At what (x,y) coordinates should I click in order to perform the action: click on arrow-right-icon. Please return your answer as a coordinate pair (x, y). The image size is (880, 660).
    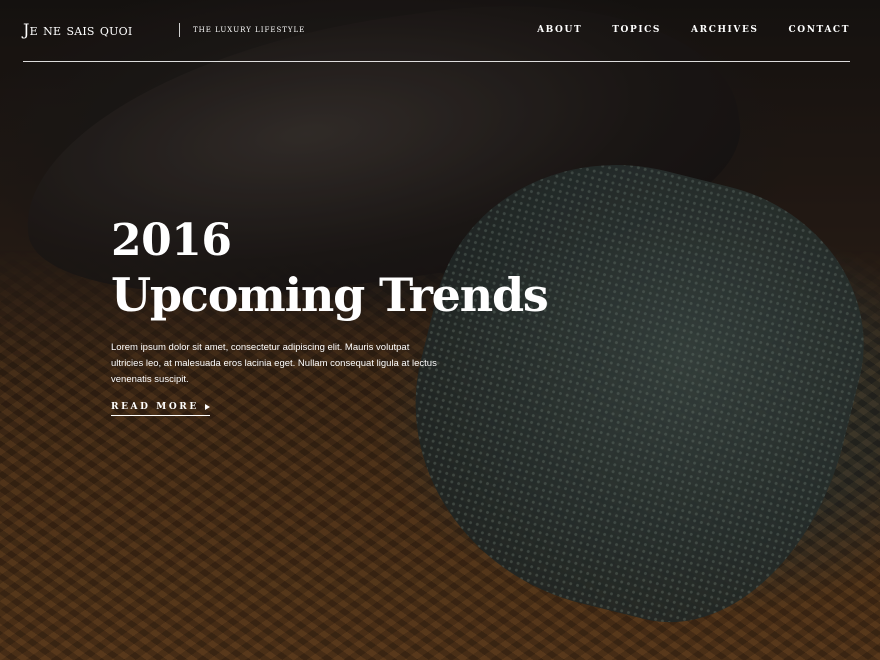
    Looking at the image, I should click on (207, 407).